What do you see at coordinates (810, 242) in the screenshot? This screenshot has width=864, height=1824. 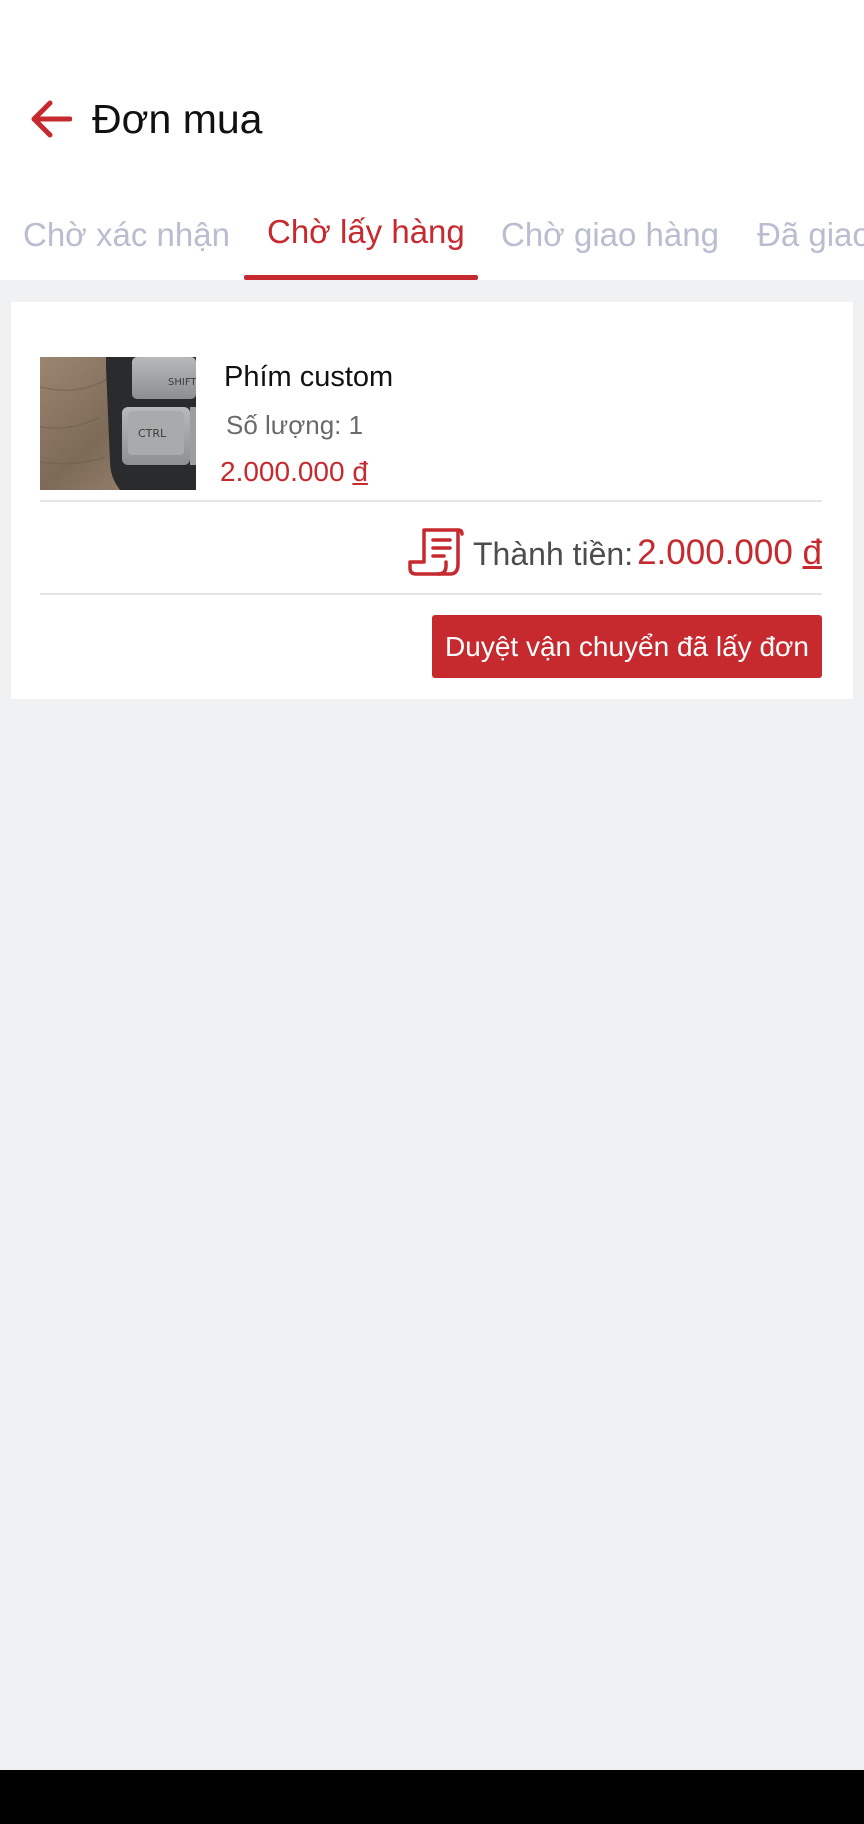 I see `tab-da-giao: Đã giao` at bounding box center [810, 242].